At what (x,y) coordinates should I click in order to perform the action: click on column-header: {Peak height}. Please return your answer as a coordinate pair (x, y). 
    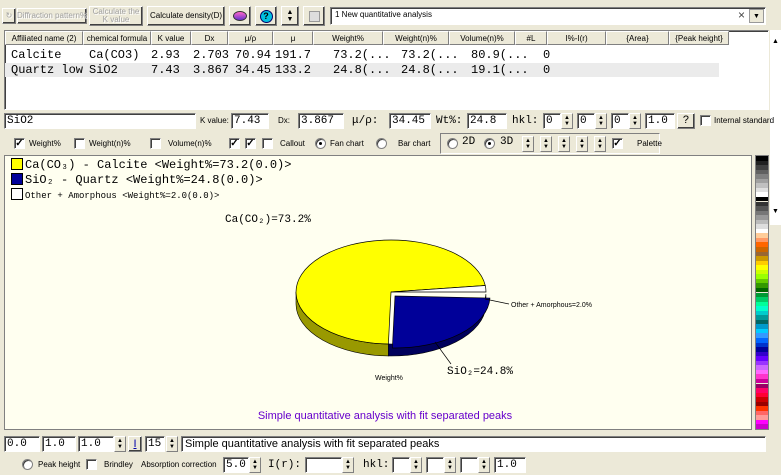
    Looking at the image, I should click on (699, 38).